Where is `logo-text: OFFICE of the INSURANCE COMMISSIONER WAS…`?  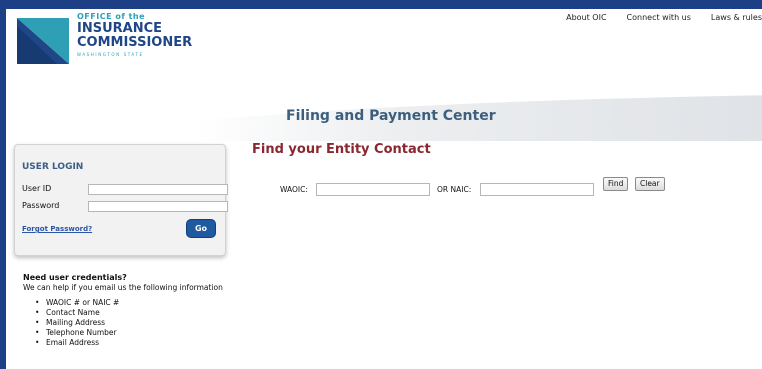
logo-text: OFFICE of the INSURANCE COMMISSIONER WAS… is located at coordinates (134, 34).